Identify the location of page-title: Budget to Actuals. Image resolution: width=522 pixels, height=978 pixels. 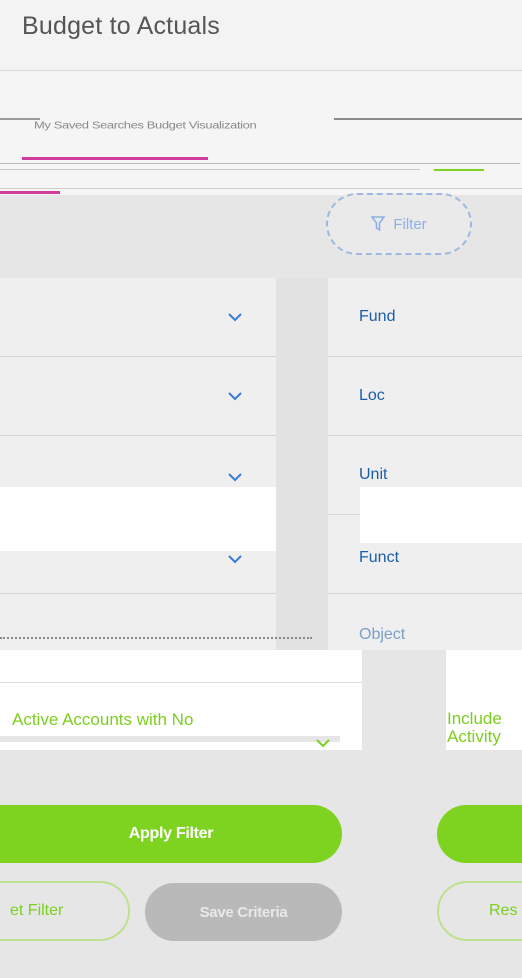
(121, 26).